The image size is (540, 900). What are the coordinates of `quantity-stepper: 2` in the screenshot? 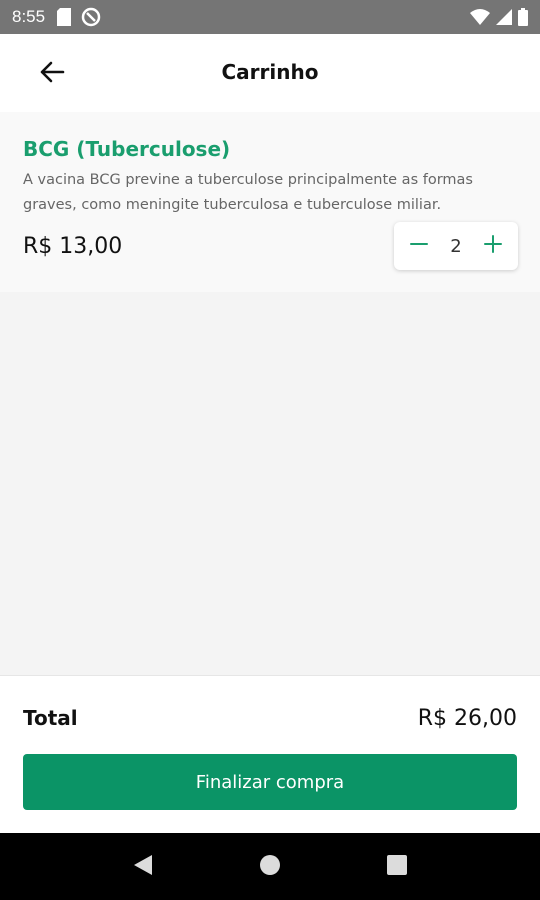 It's located at (456, 246).